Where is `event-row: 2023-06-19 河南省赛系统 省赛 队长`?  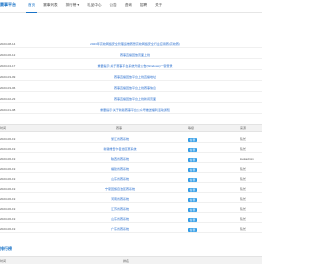
event-row: 2023-06-19 河南省赛系统 省赛 队长 is located at coordinates (131, 199).